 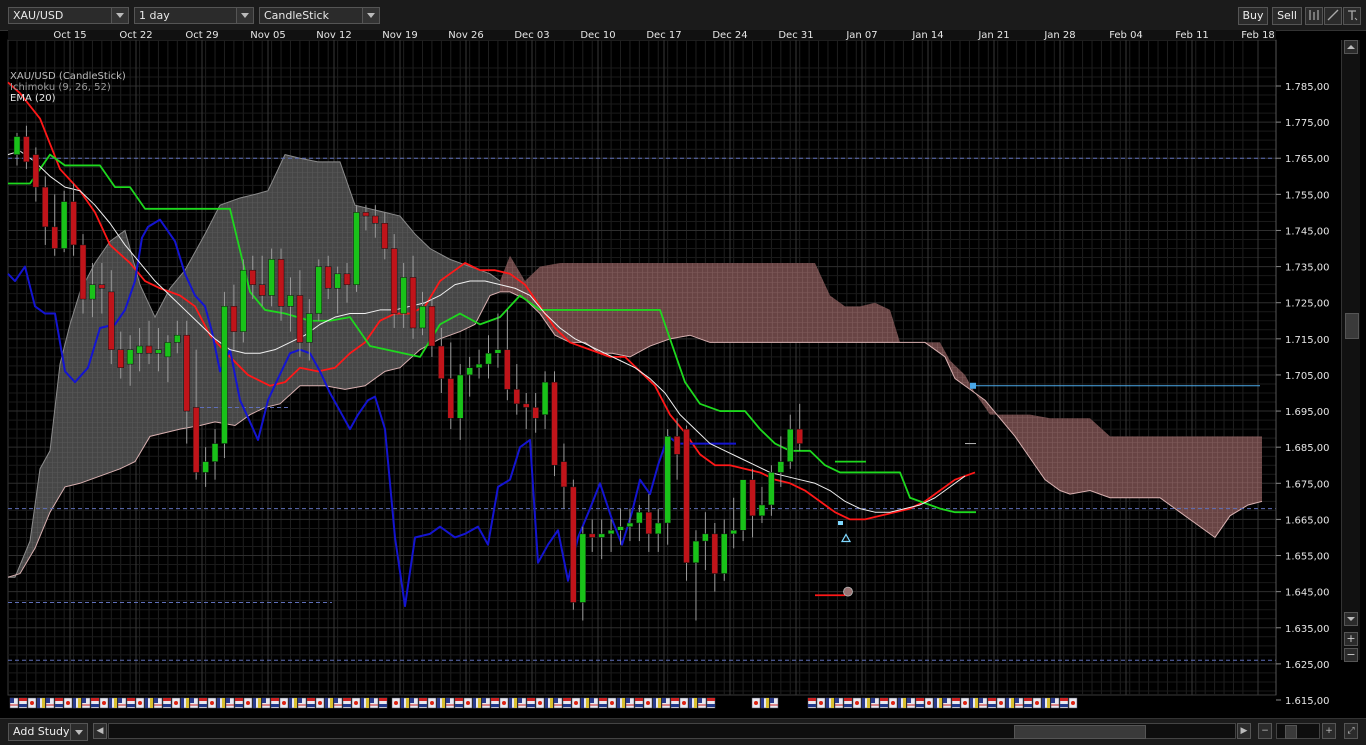 What do you see at coordinates (465, 35) in the screenshot?
I see `x-tick-label: Nov 26` at bounding box center [465, 35].